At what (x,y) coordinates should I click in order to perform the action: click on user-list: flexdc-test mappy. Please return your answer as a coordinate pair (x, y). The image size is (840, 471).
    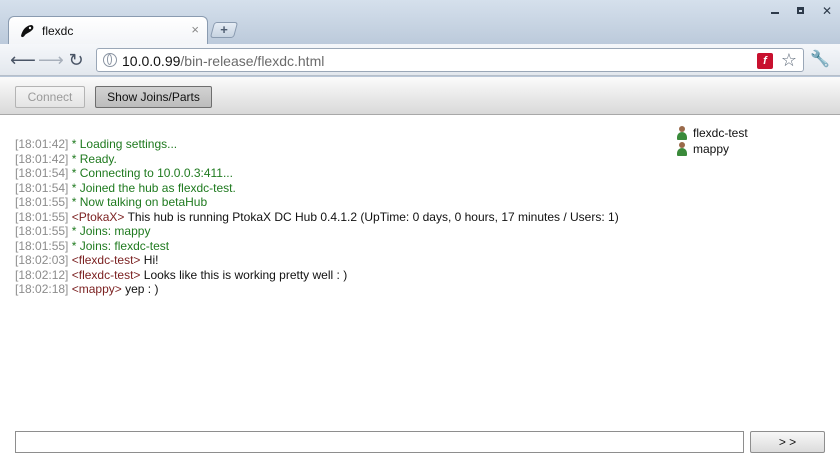
    Looking at the image, I should click on (751, 141).